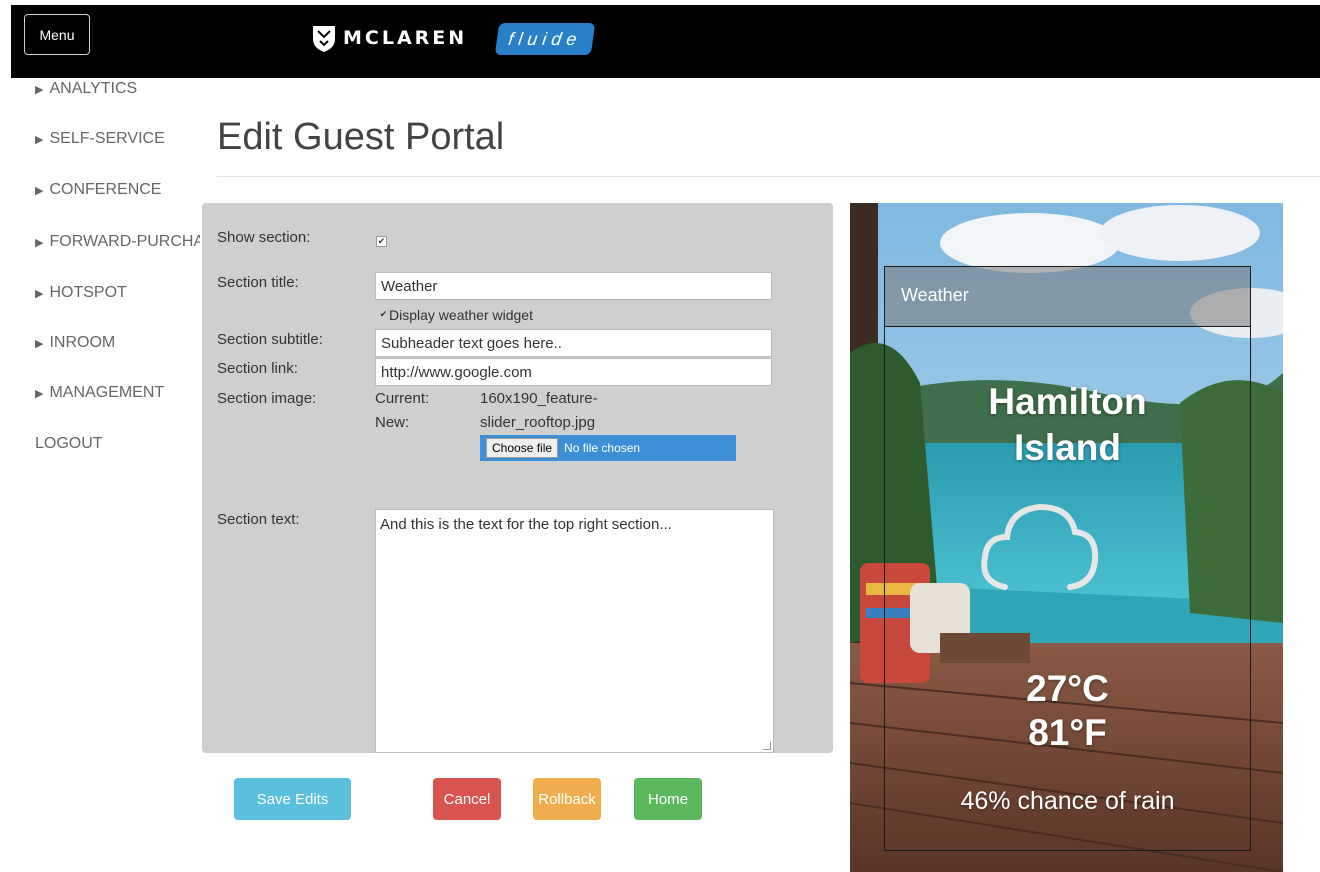 Image resolution: width=1320 pixels, height=872 pixels. I want to click on menu-button: Menu, so click(57, 34).